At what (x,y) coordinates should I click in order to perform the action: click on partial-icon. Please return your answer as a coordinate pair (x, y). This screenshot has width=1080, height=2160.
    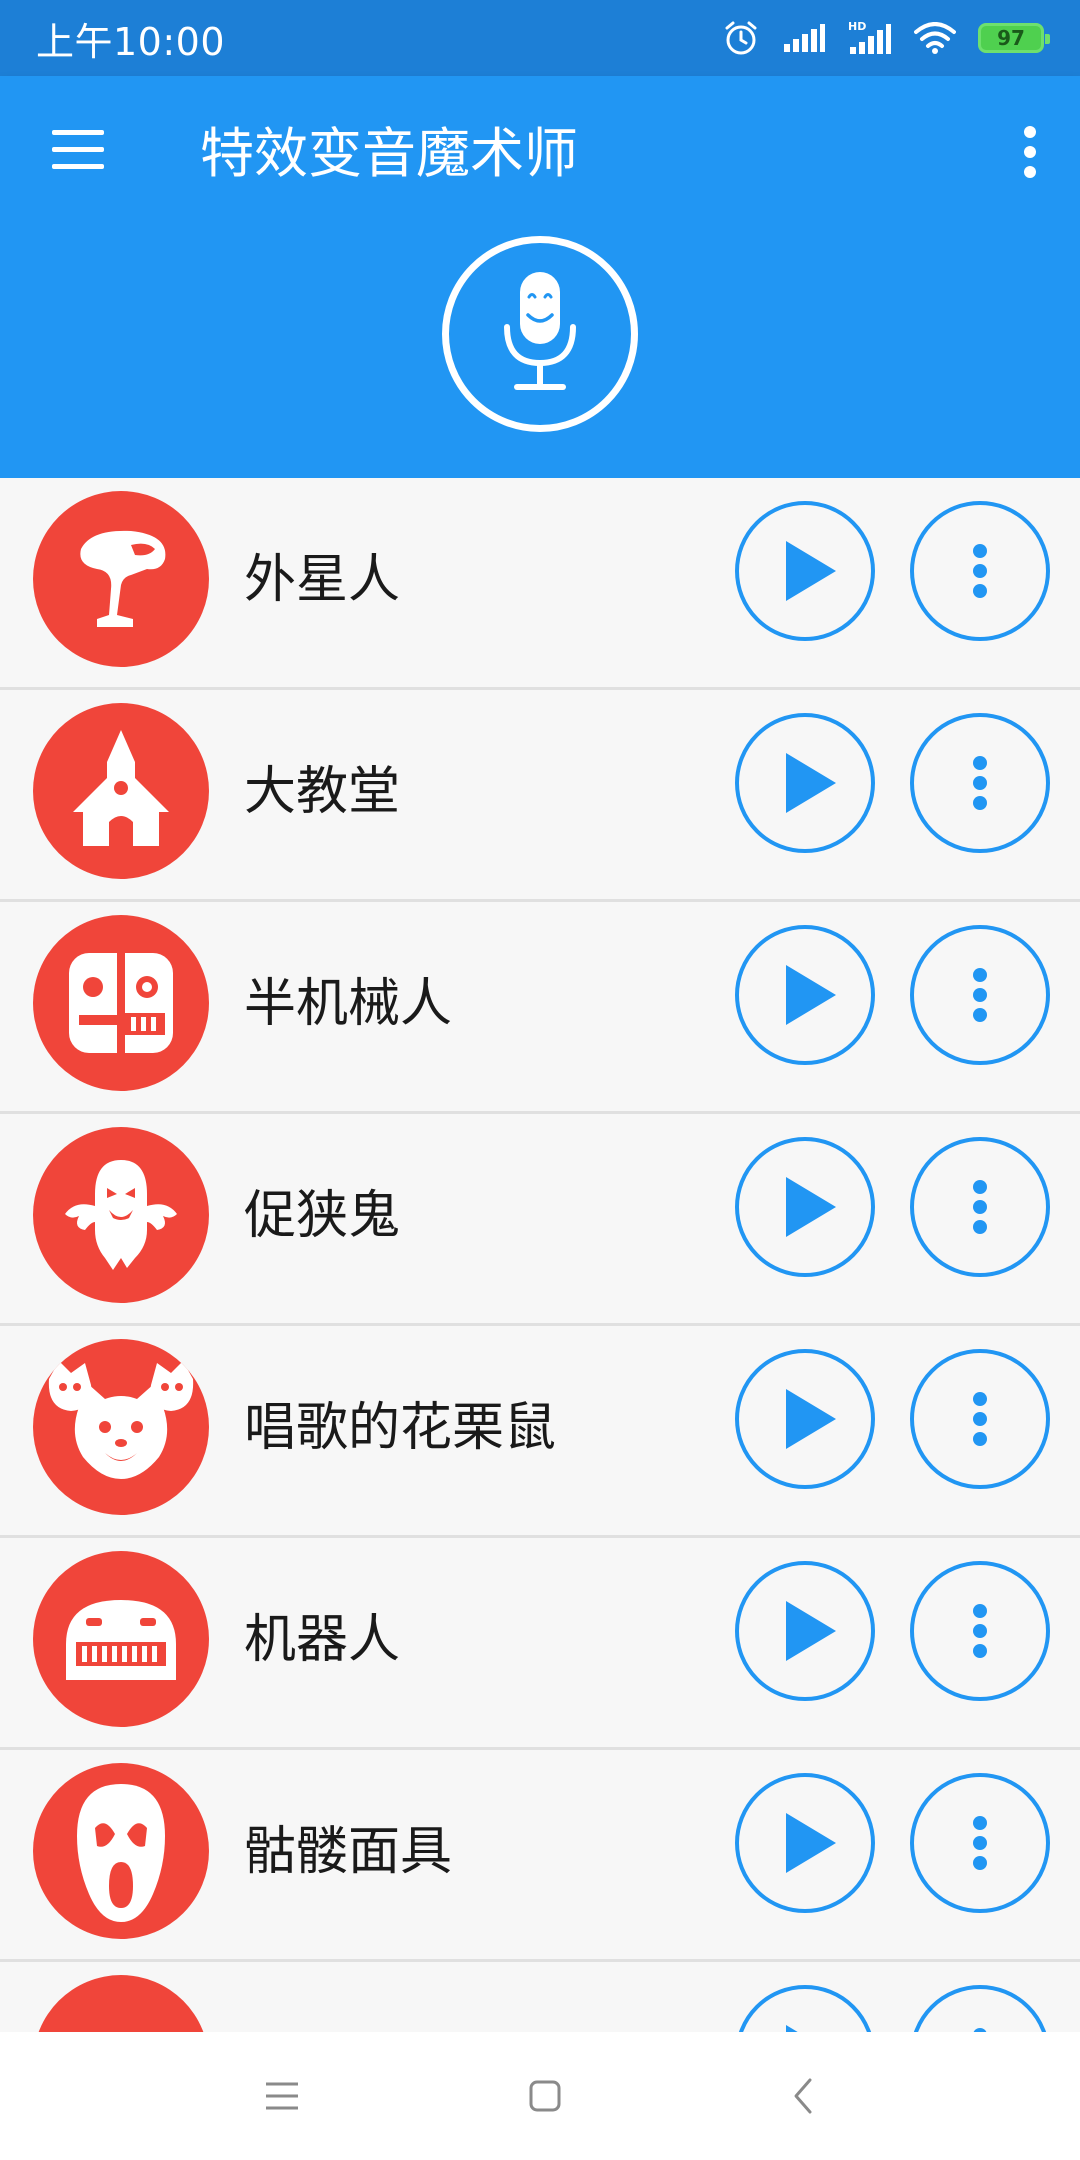
    Looking at the image, I should click on (121, 2003).